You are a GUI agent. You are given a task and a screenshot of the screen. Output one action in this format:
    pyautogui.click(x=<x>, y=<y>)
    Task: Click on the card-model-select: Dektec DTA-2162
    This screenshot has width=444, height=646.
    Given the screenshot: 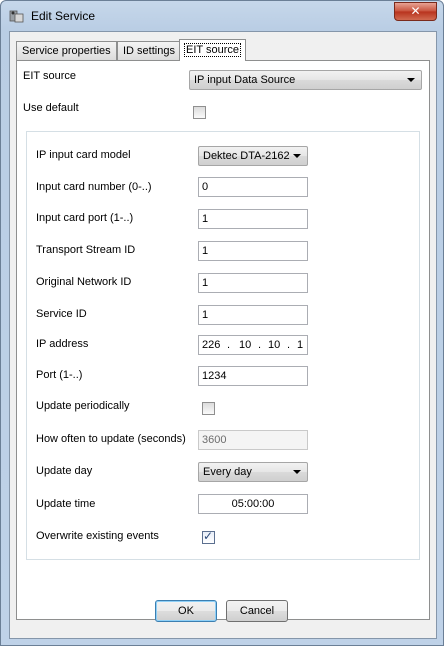 What is the action you would take?
    pyautogui.click(x=253, y=156)
    